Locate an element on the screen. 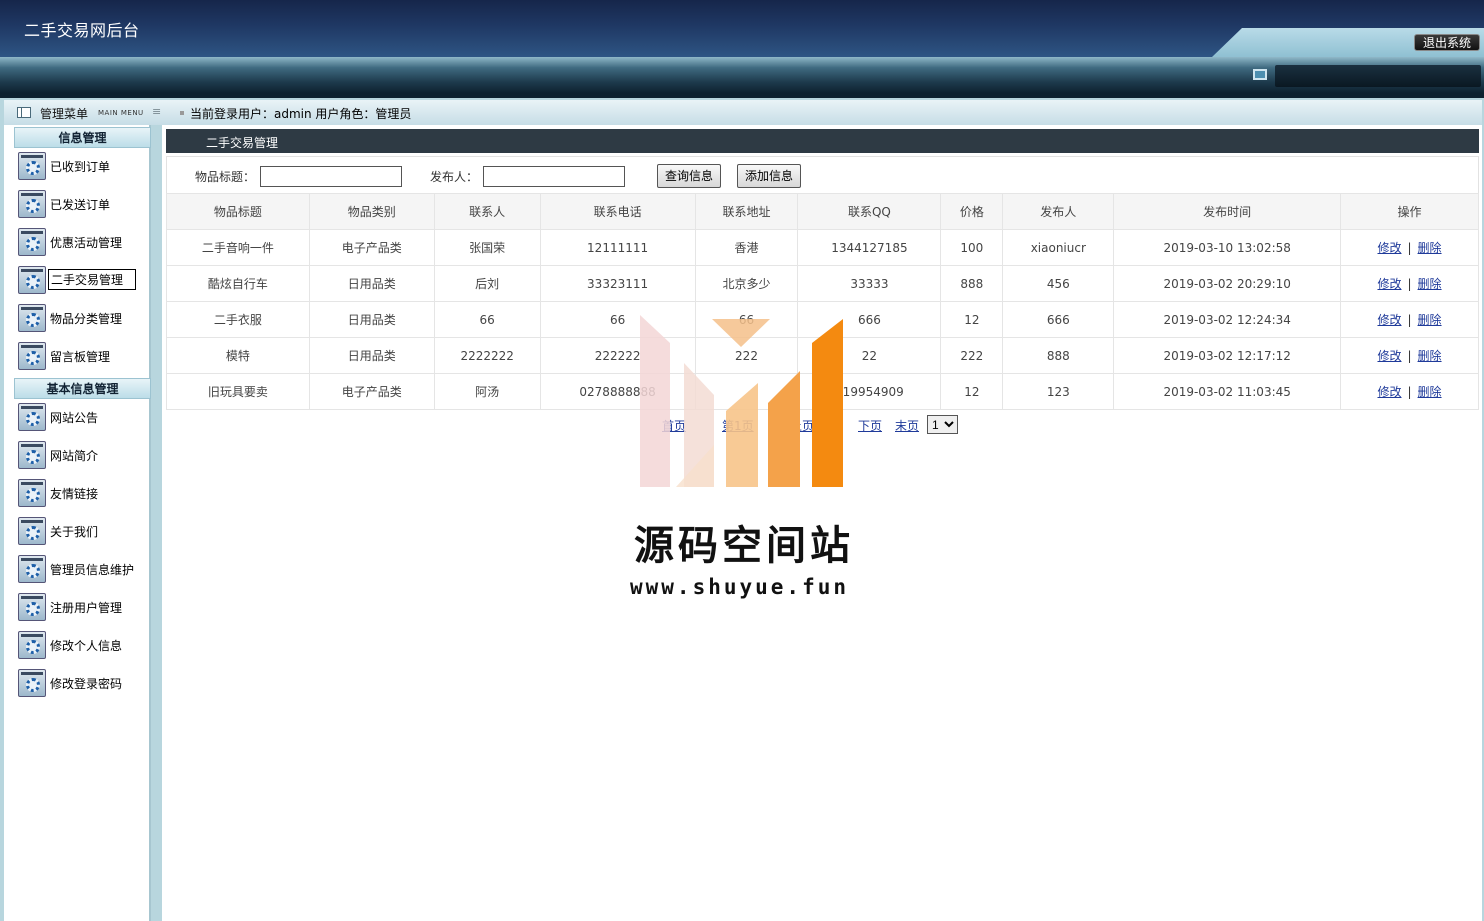 The width and height of the screenshot is (1484, 921). sidebar-item-about: 关于我们 is located at coordinates (84, 532).